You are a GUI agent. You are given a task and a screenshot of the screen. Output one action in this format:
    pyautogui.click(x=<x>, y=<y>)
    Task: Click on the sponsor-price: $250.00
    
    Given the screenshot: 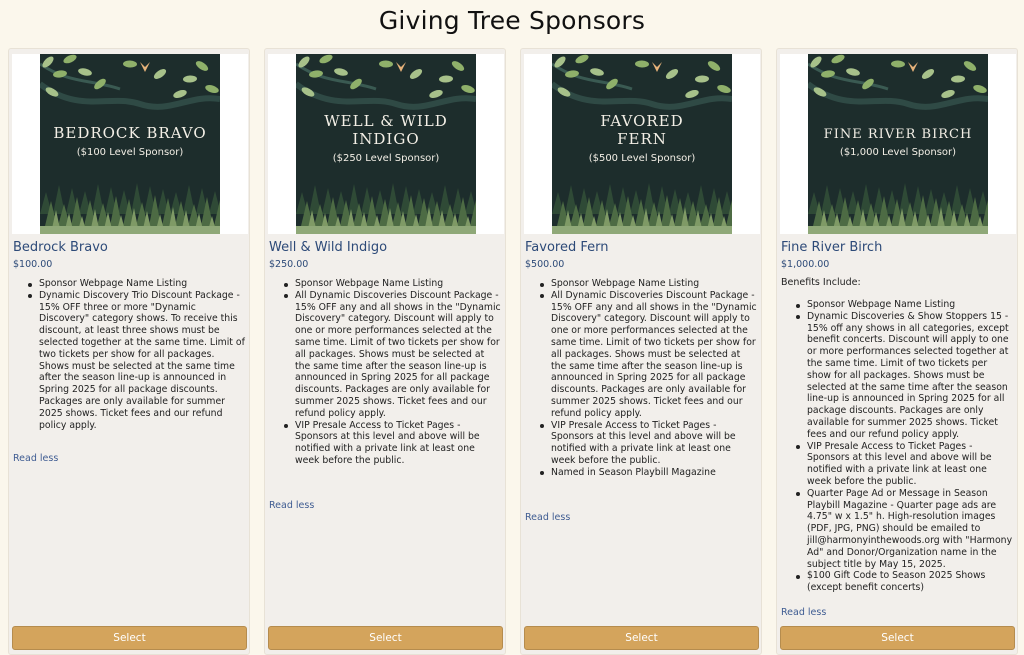 What is the action you would take?
    pyautogui.click(x=289, y=264)
    